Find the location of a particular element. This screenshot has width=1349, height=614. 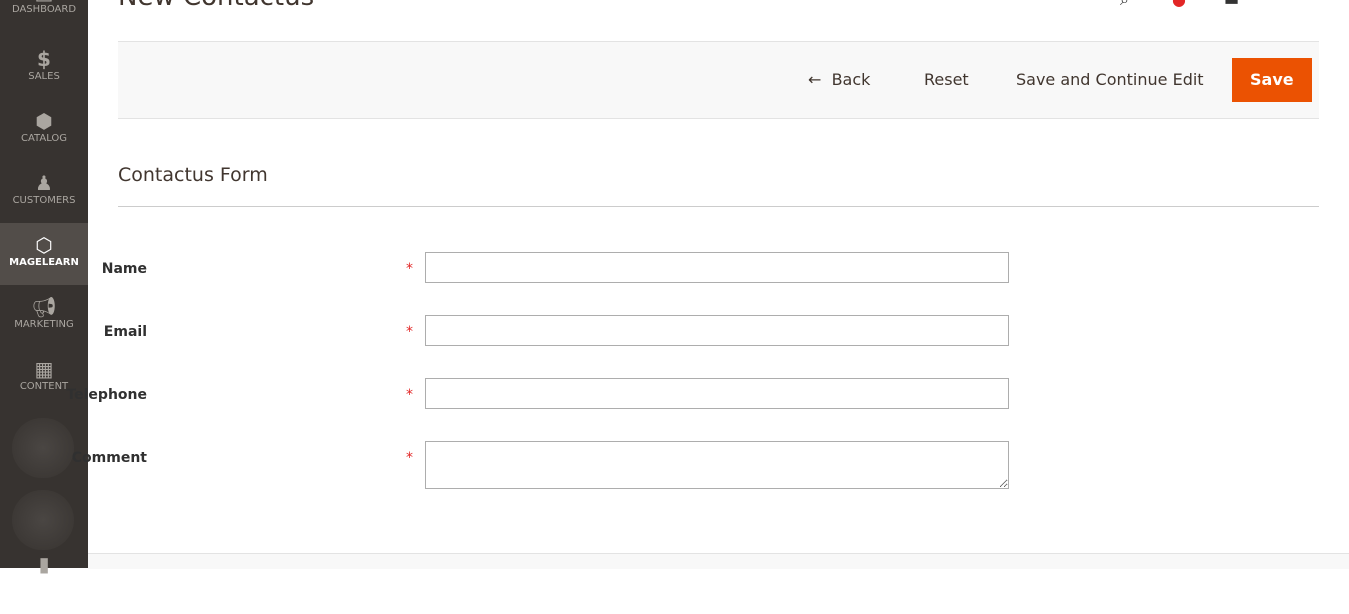

field-label: Telephone is located at coordinates (106, 395).